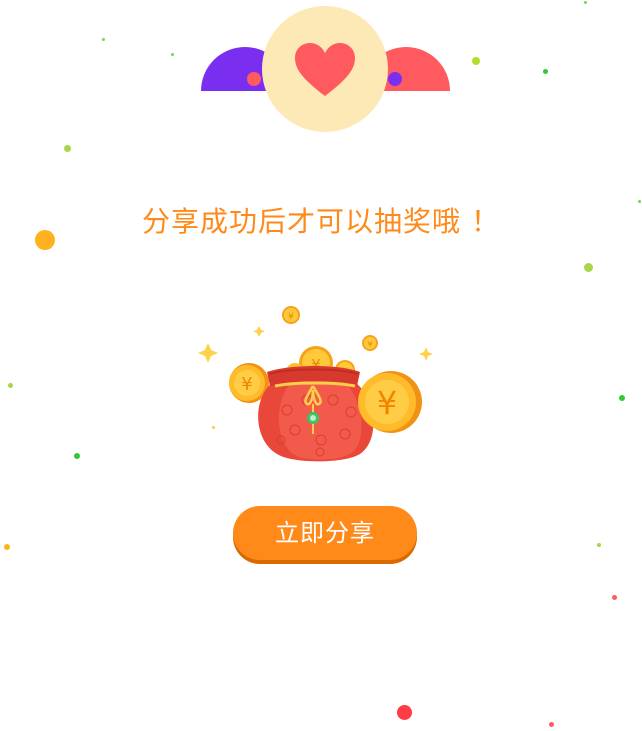  I want to click on heart-icon, so click(325, 69).